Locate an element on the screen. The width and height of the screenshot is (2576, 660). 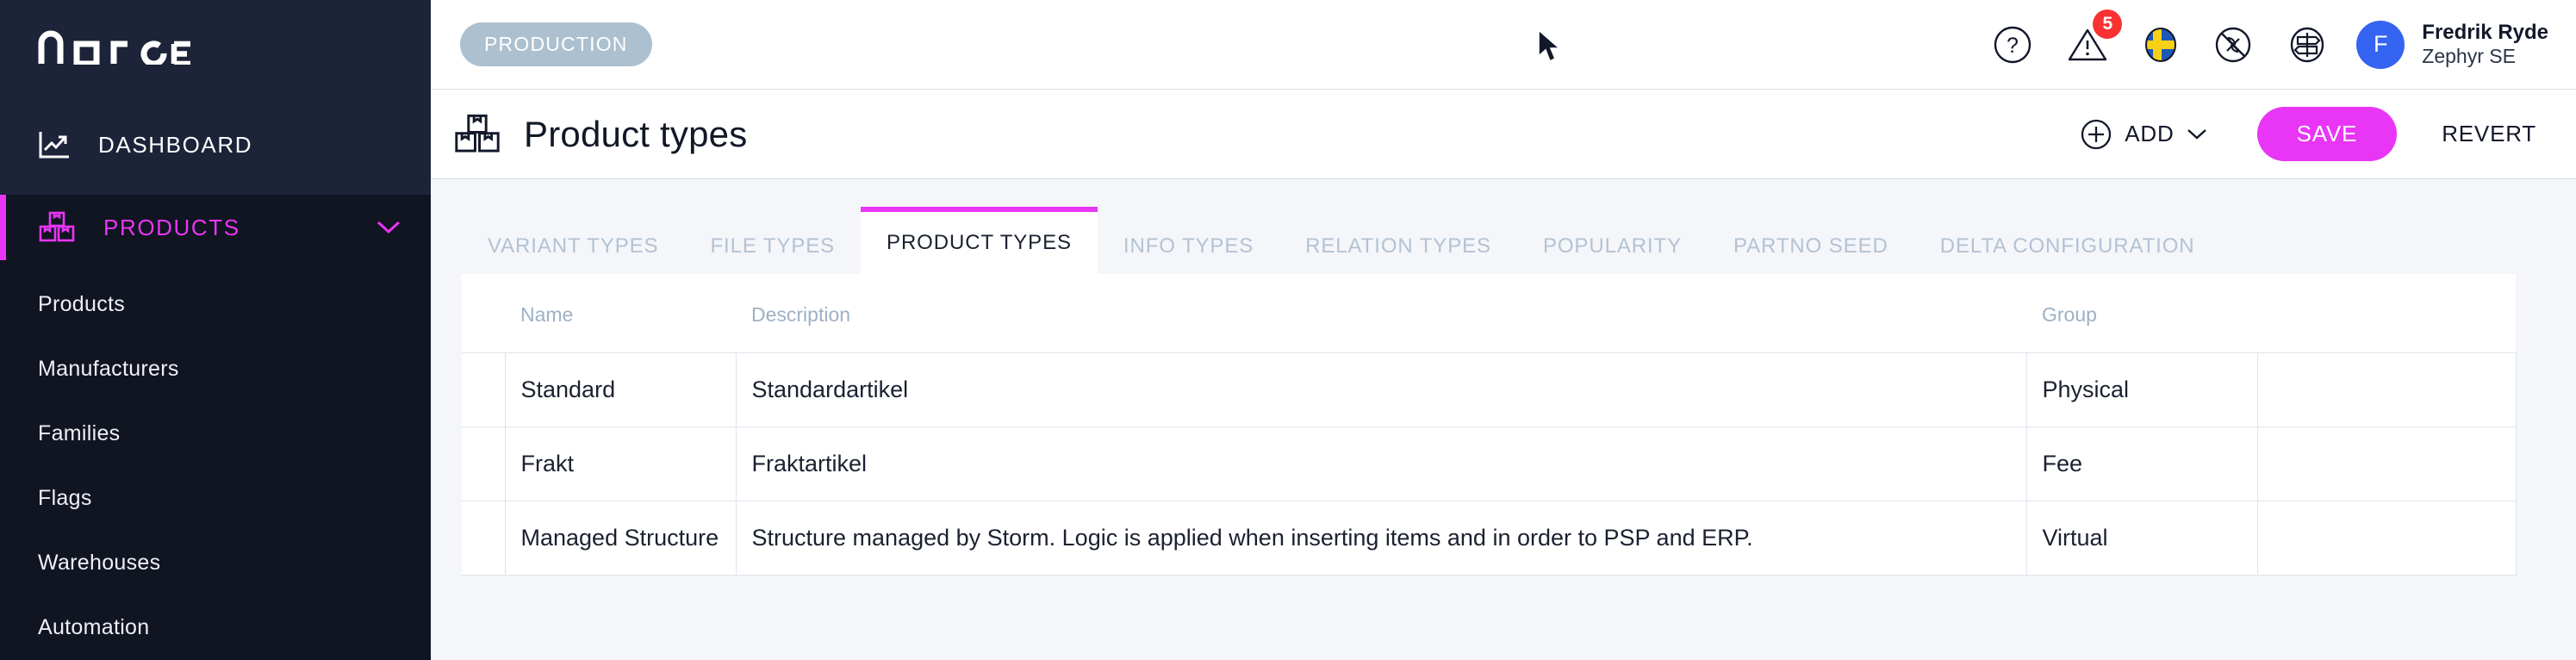
avatar: F is located at coordinates (2381, 44).